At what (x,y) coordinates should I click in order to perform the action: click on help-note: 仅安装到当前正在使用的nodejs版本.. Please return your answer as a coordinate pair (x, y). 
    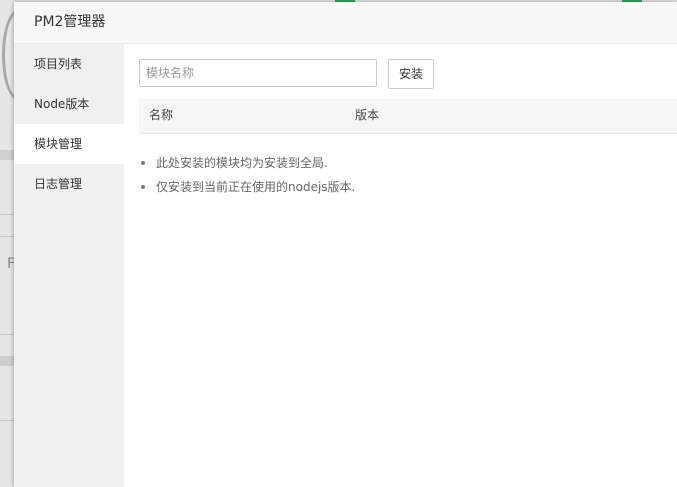
    Looking at the image, I should click on (247, 190).